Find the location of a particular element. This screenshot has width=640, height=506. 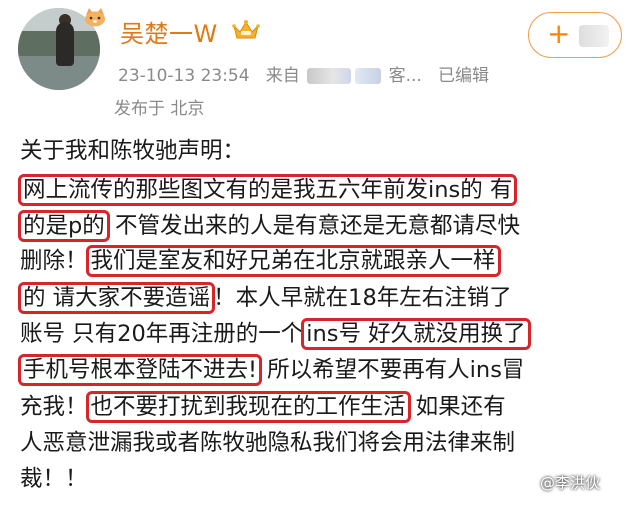

post-line: 充我！ 也不要打扰到我现在的工作生活 如果还有 is located at coordinates (263, 407).